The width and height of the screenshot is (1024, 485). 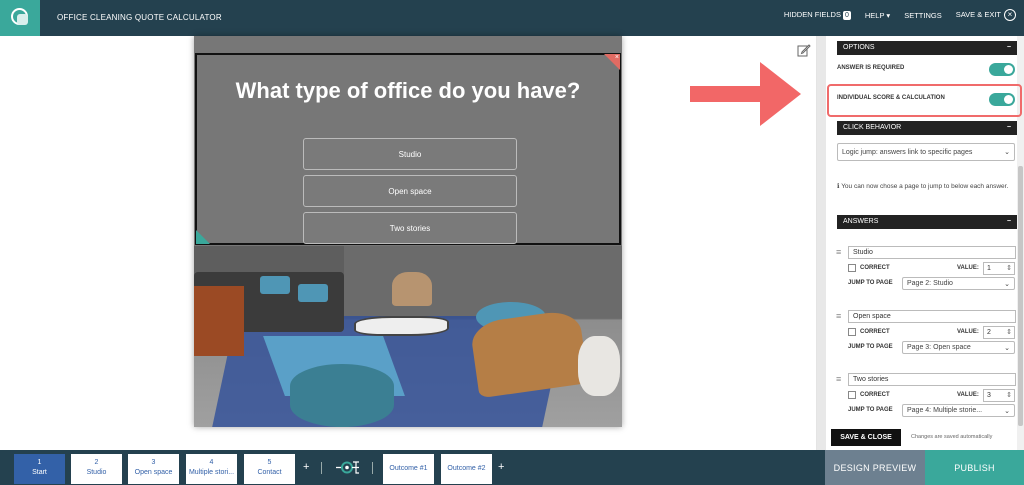 What do you see at coordinates (466, 469) in the screenshot?
I see `outcome-tab-2: Outcome #2` at bounding box center [466, 469].